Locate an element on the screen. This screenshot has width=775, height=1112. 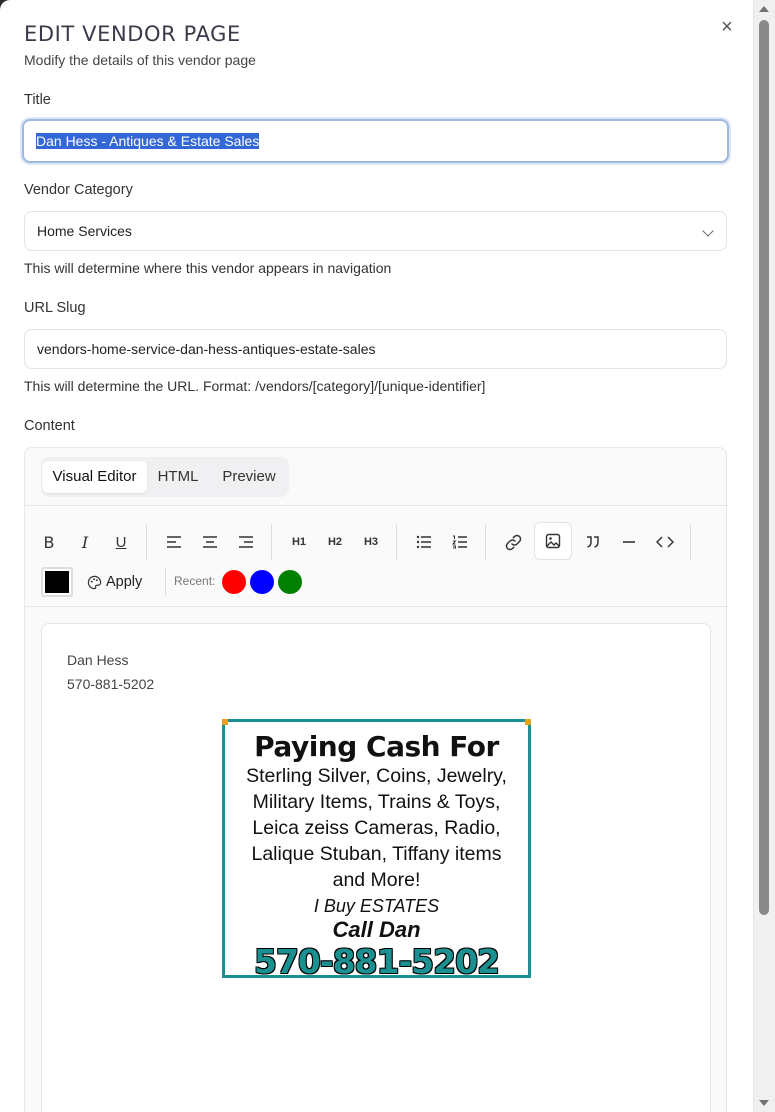
bold-button: B is located at coordinates (49, 542).